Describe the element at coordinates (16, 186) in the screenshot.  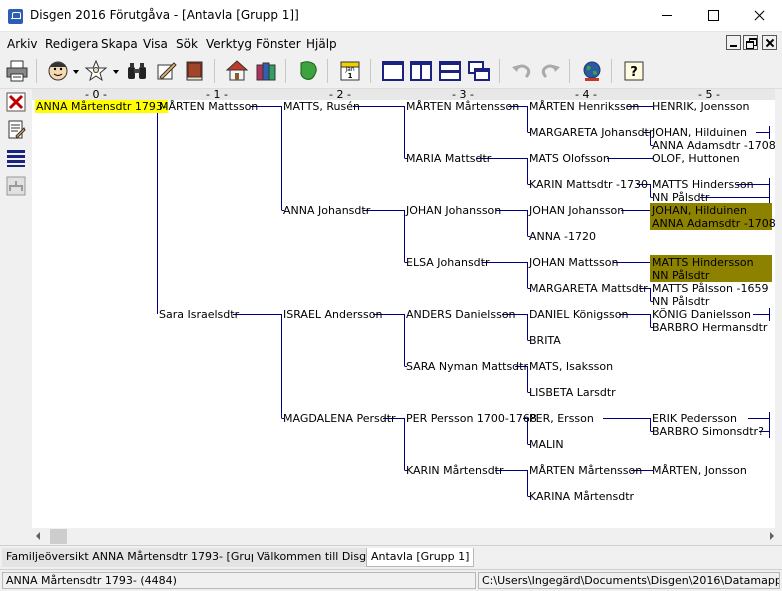
I see `tree-icon` at that location.